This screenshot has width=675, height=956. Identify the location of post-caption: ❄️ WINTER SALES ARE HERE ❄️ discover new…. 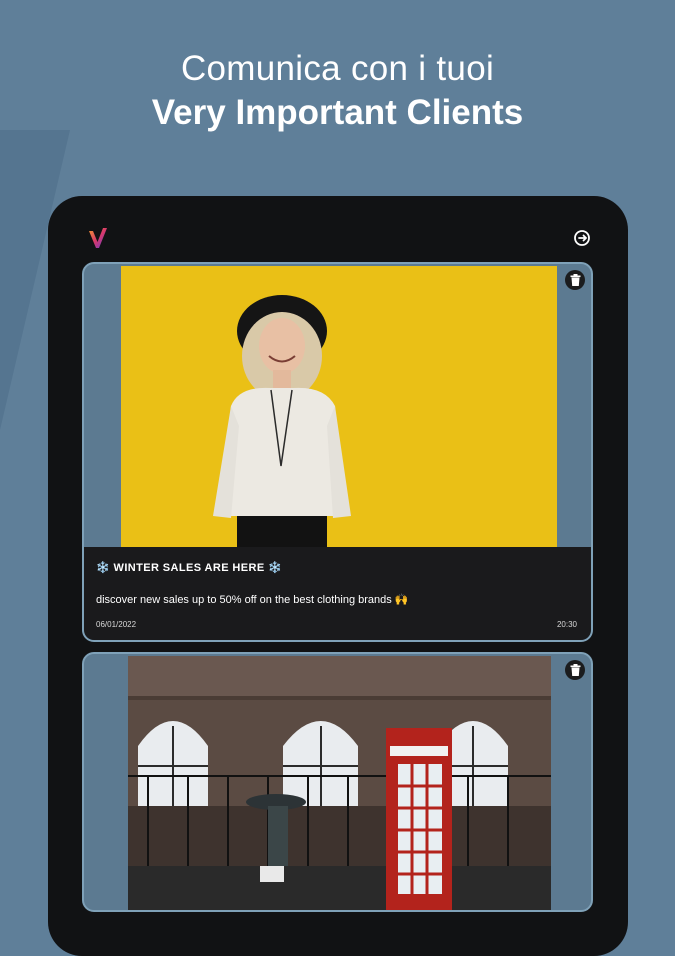
(337, 593).